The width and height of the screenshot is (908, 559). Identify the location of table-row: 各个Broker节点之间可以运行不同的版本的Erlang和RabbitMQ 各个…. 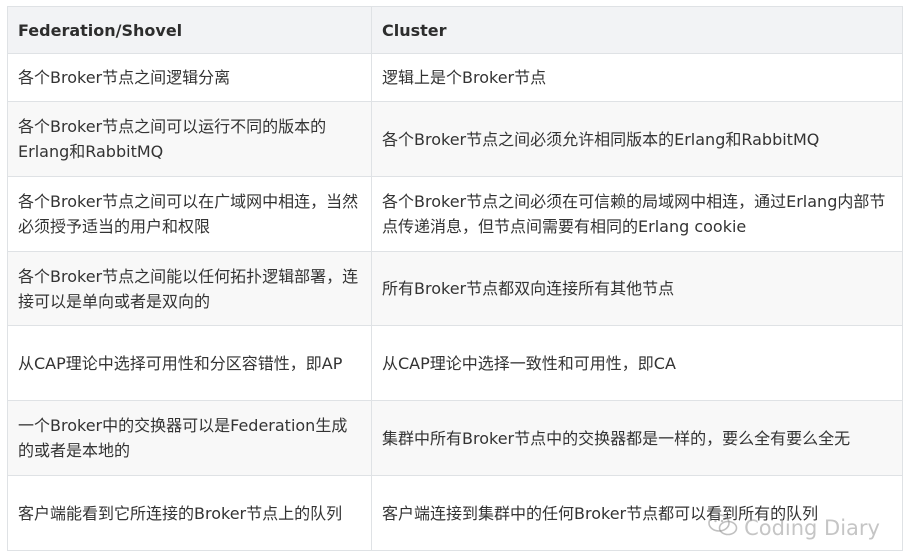
(455, 139).